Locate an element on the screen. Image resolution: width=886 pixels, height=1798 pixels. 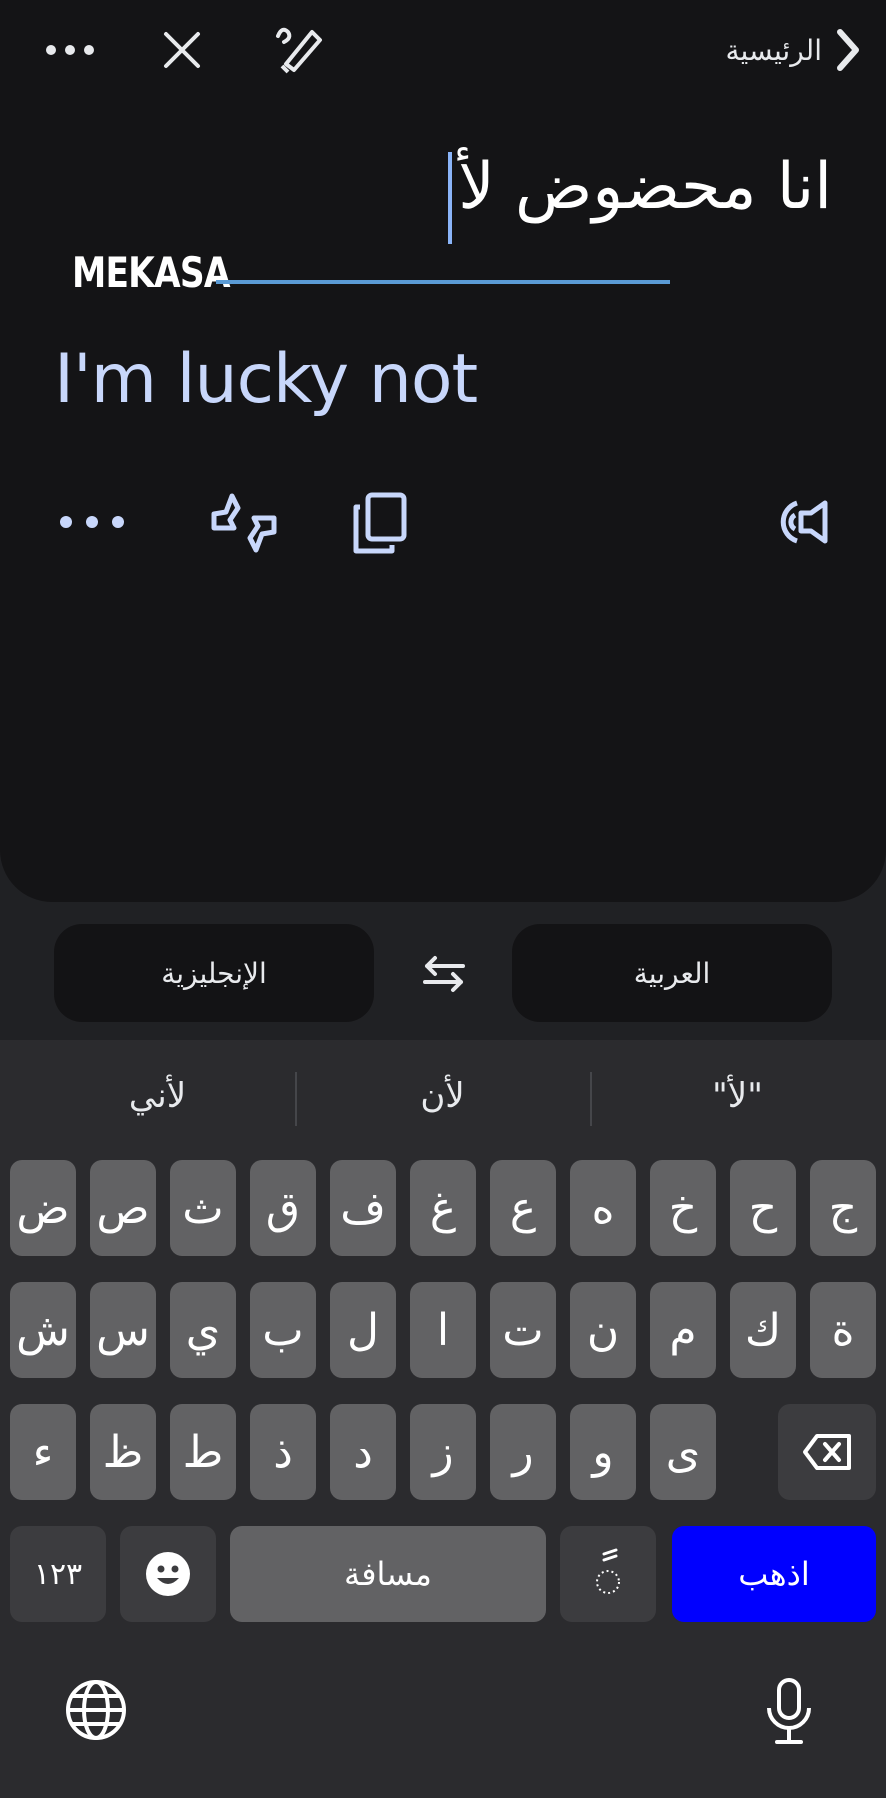
source-language-button: العربية is located at coordinates (672, 973).